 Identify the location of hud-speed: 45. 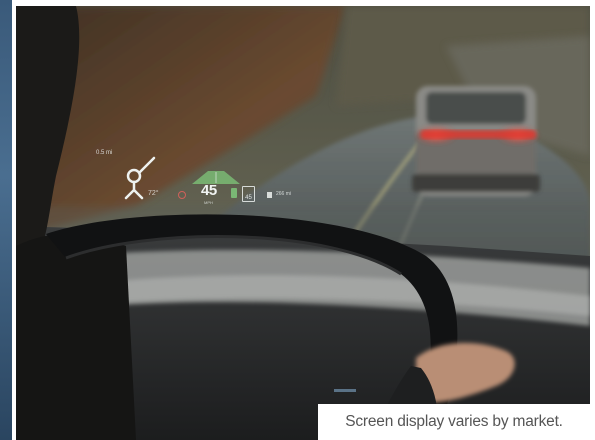
(209, 190).